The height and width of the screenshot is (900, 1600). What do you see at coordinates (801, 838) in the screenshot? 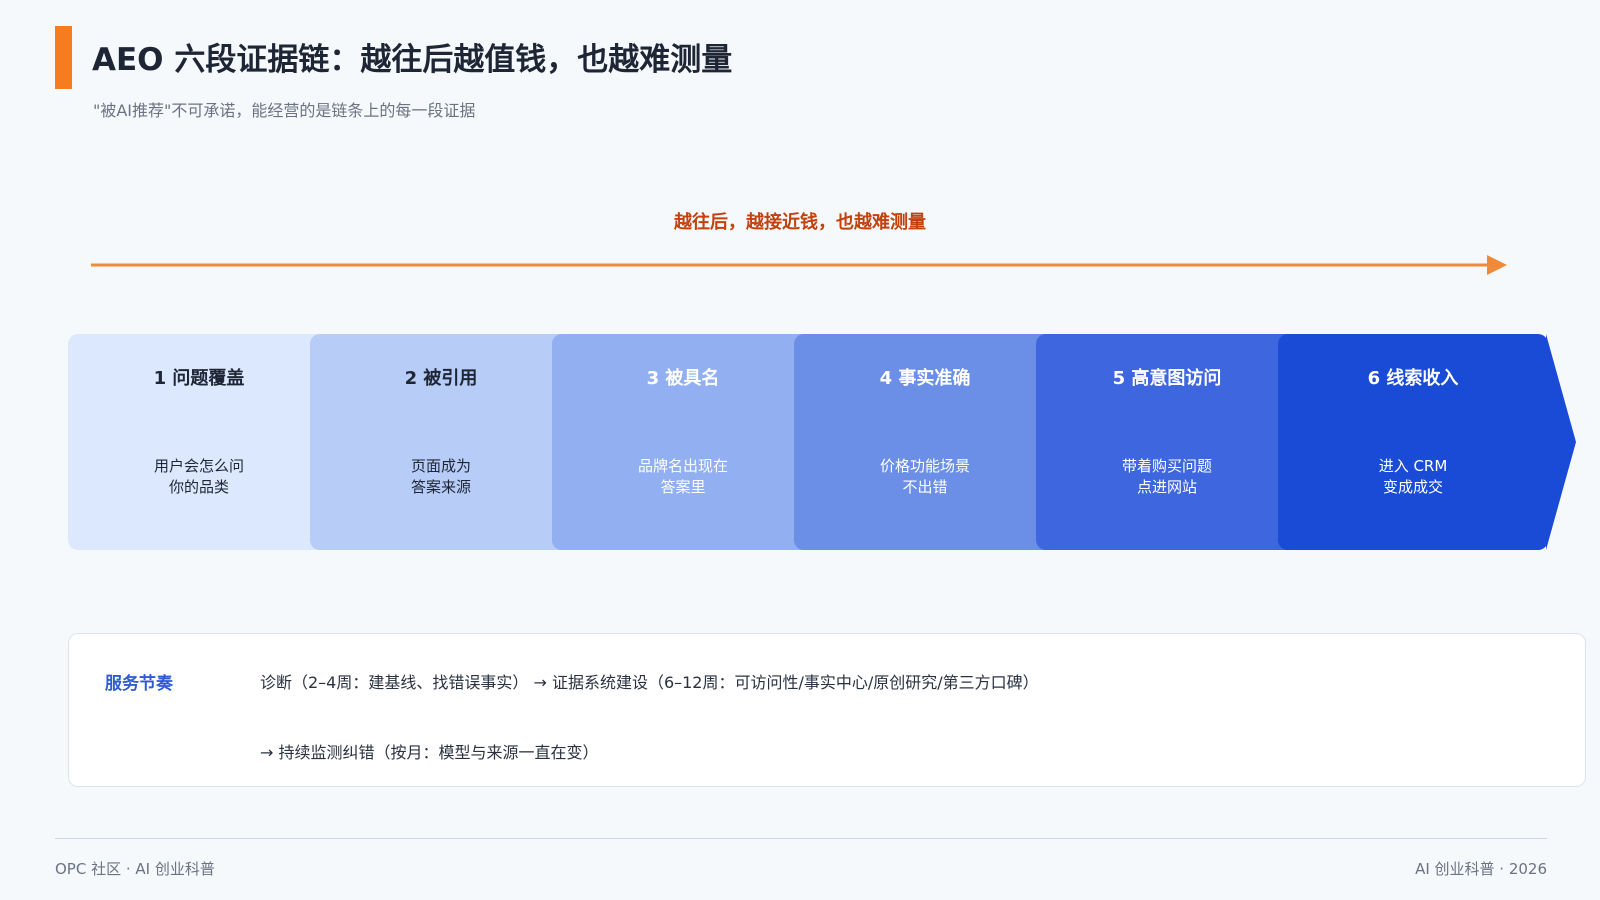
I see `footer-divider` at bounding box center [801, 838].